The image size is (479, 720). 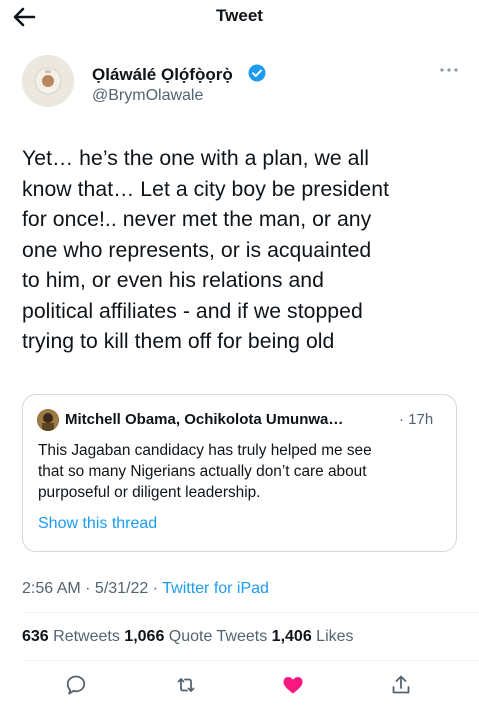 I want to click on tweet-time: 2:56 AM, so click(x=51, y=588).